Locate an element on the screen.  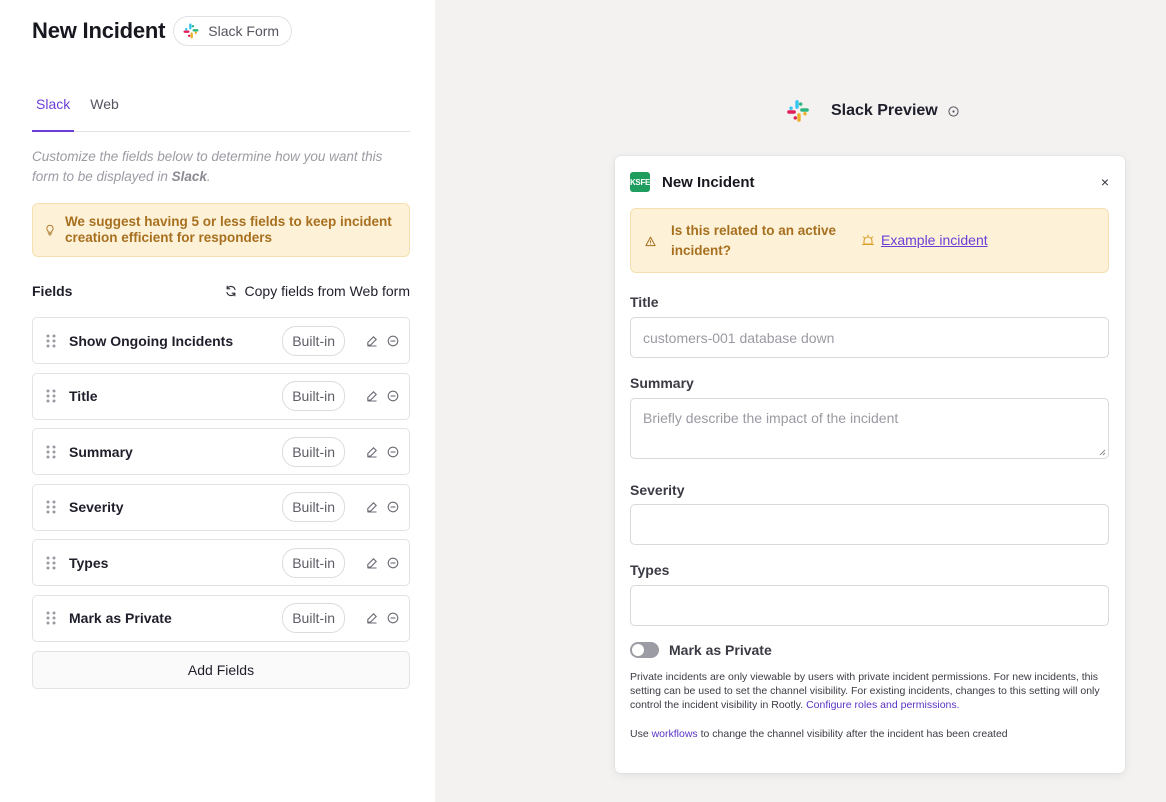
example-incident-link: Example incident is located at coordinates (934, 240).